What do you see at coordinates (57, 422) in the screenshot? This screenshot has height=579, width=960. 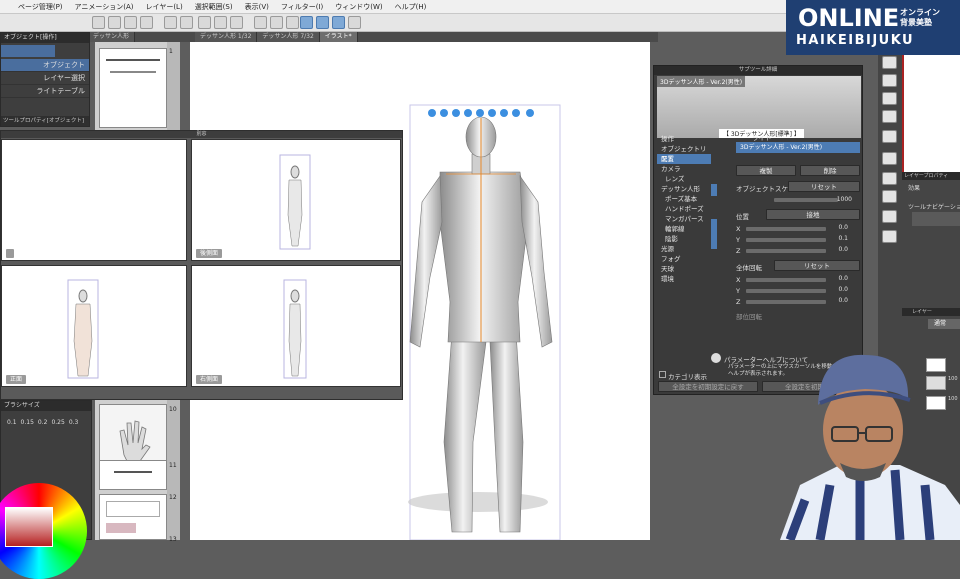 I see `brush-size-option: 0.25` at bounding box center [57, 422].